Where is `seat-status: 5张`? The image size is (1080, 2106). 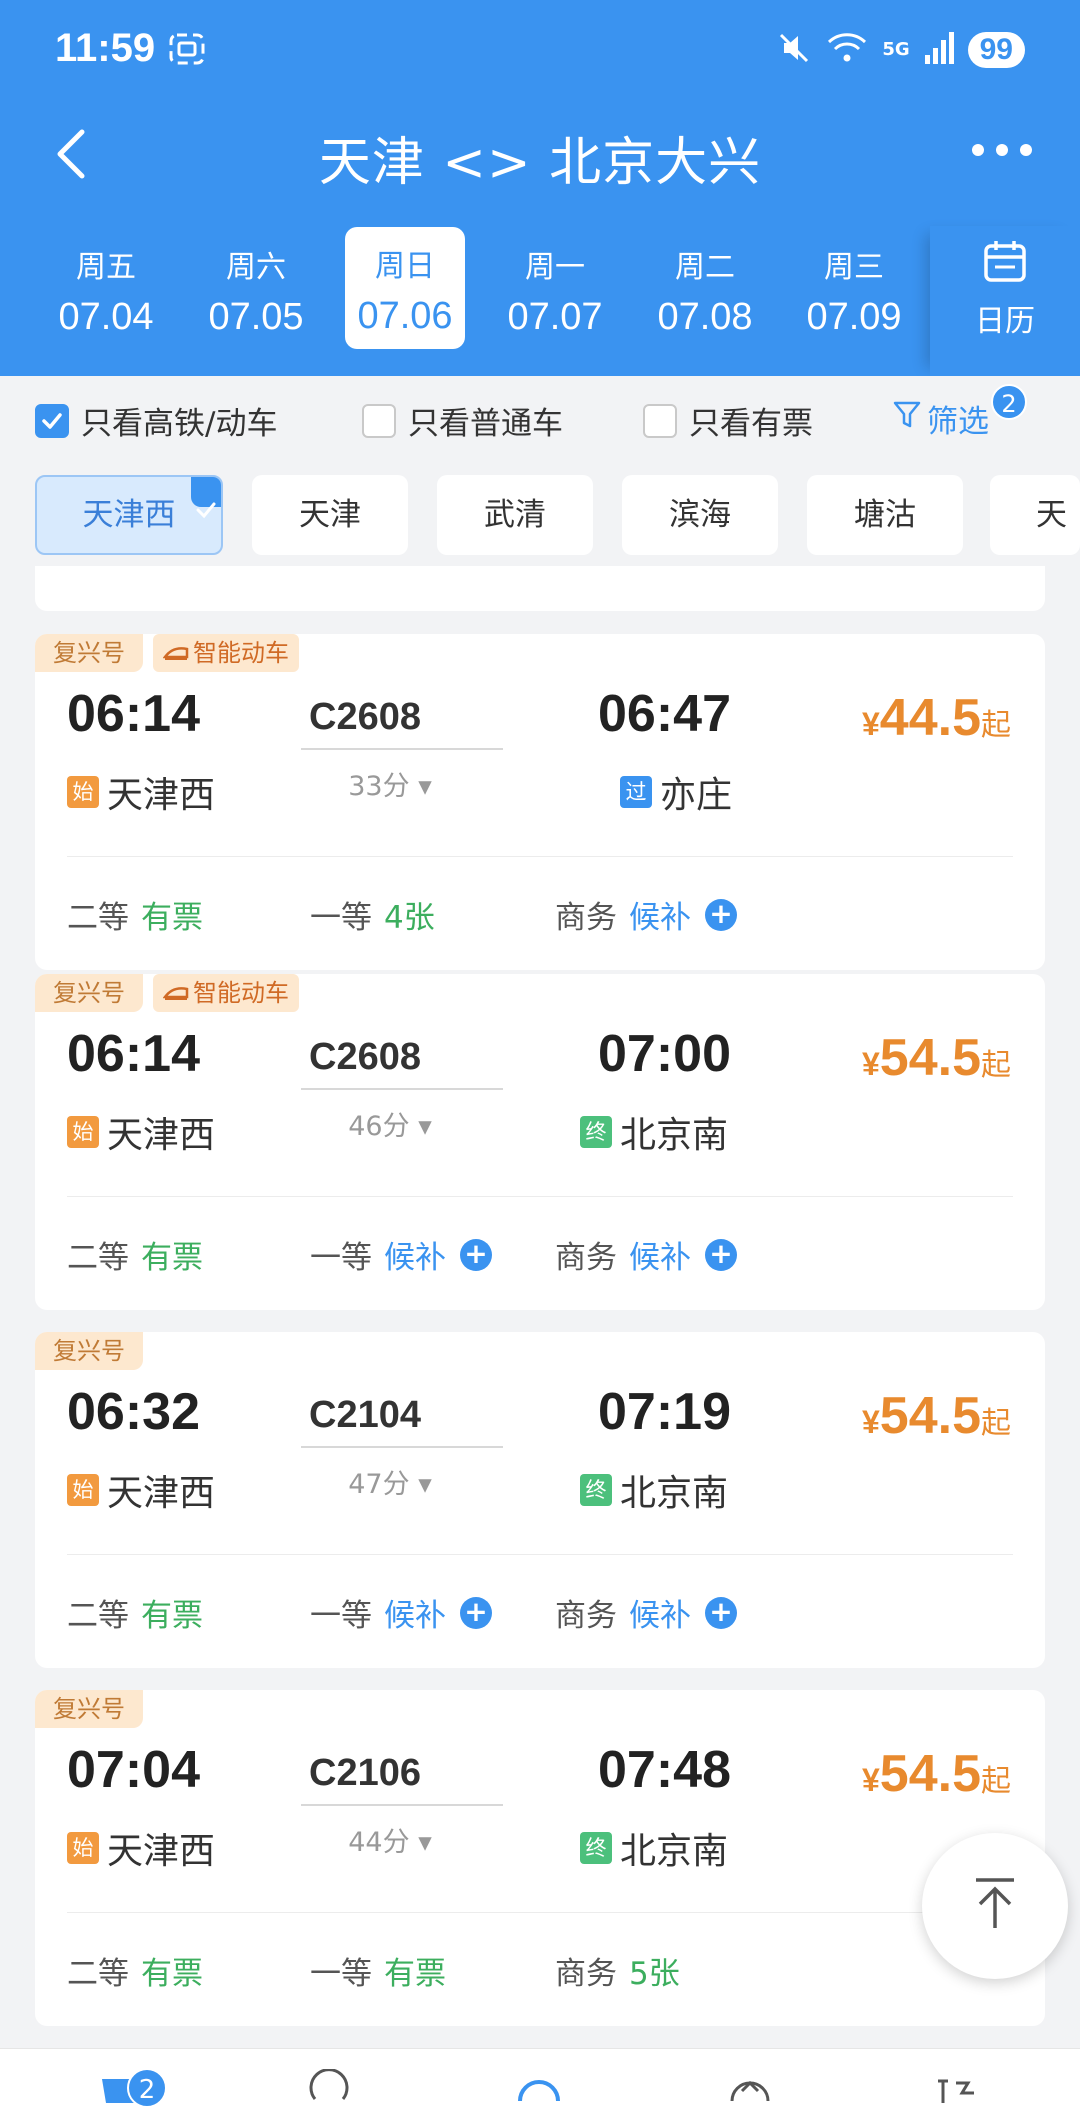
seat-status: 5张 is located at coordinates (654, 1974).